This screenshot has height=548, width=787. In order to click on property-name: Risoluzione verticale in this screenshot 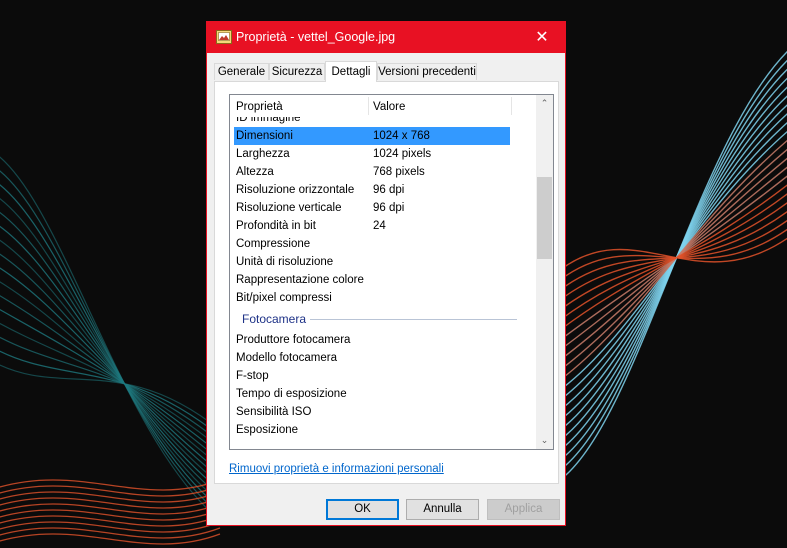, I will do `click(289, 208)`.